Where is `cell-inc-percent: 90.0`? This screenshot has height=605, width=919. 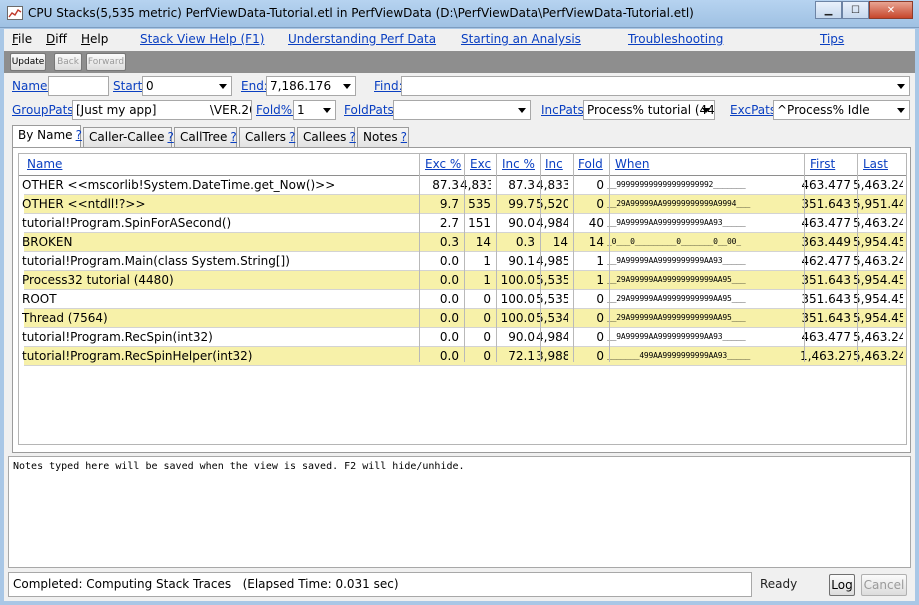 cell-inc-percent: 90.0 is located at coordinates (513, 337).